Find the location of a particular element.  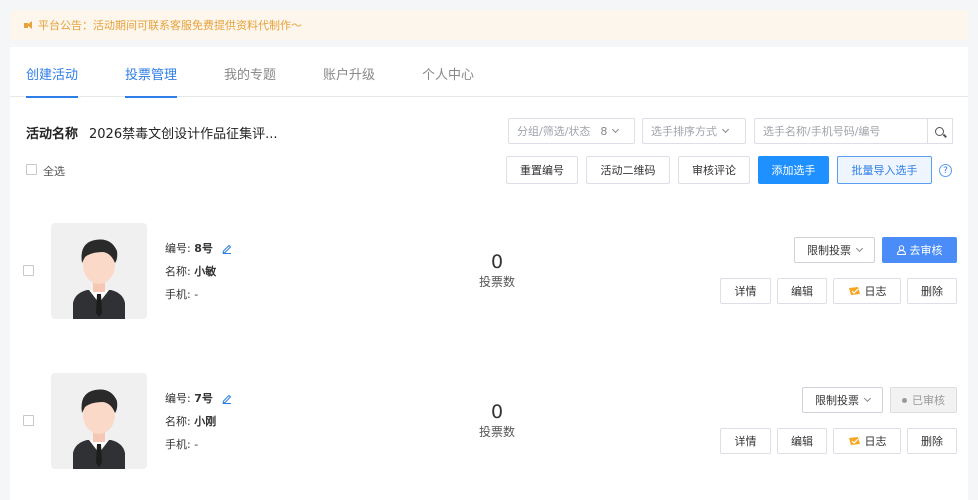

tab-my-topics: 我的专题 is located at coordinates (250, 80).